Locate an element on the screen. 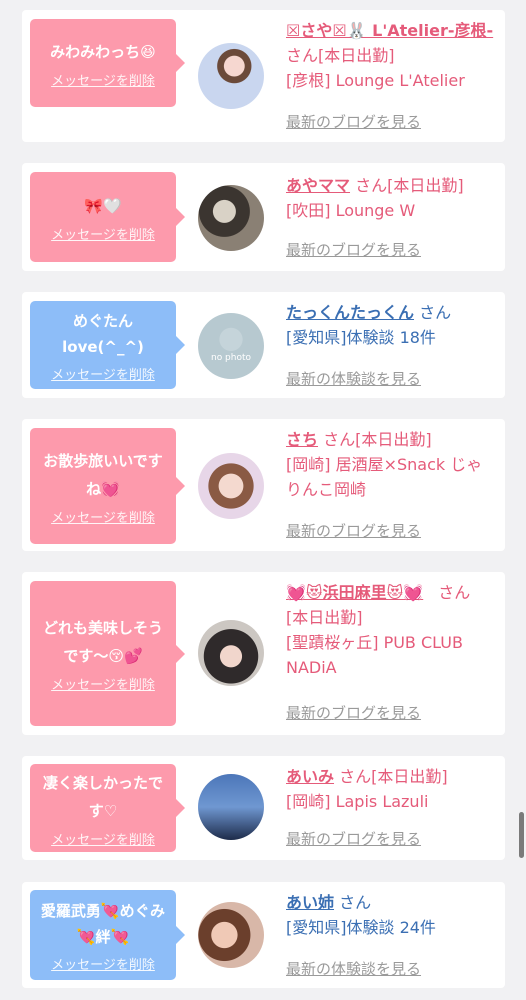 This screenshot has width=526, height=1000. profile-info: さち さん[本日出勤] [岡崎] 居酒屋×Snack じゃりんこ岡崎 is located at coordinates (392, 464).